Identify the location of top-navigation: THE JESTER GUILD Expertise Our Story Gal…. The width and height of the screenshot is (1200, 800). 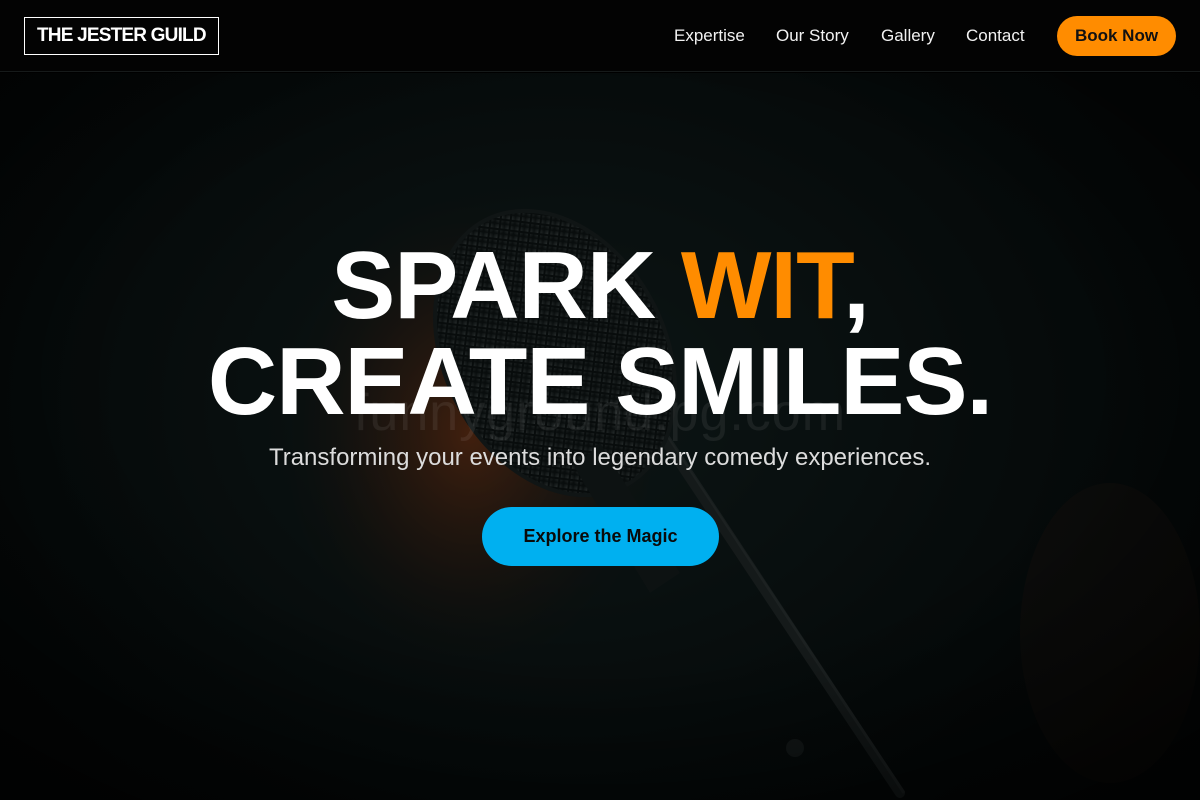
(600, 36).